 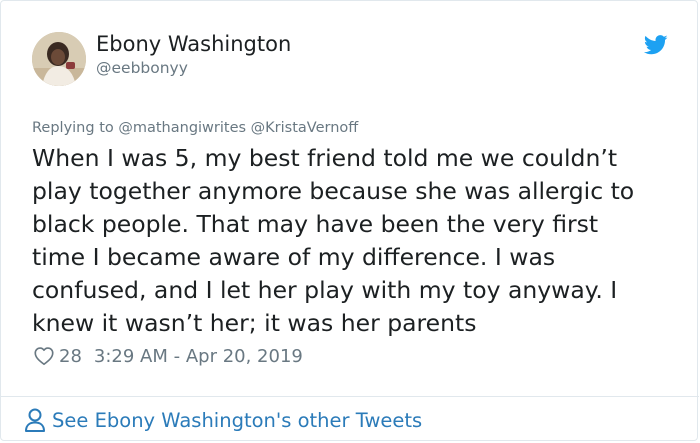 I want to click on tweet-text-line: knew it wasn’t her; it was her parents, so click(x=254, y=323).